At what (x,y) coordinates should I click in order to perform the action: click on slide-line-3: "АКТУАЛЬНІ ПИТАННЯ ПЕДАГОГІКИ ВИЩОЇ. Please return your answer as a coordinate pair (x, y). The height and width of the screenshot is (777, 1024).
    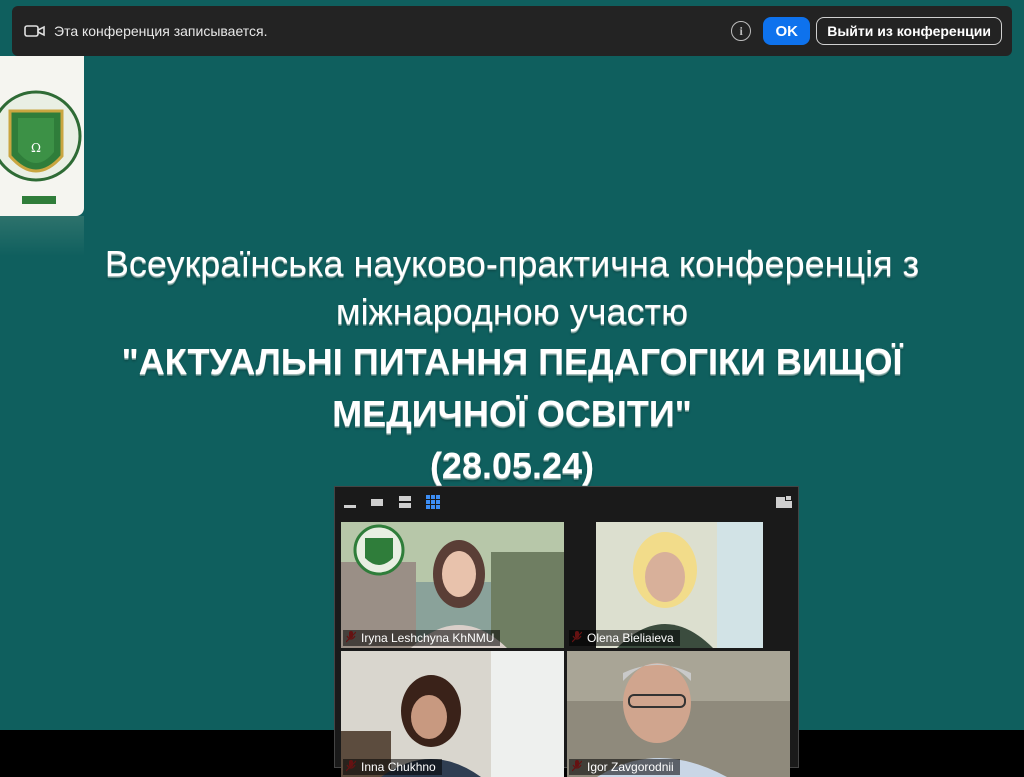
    Looking at the image, I should click on (512, 361).